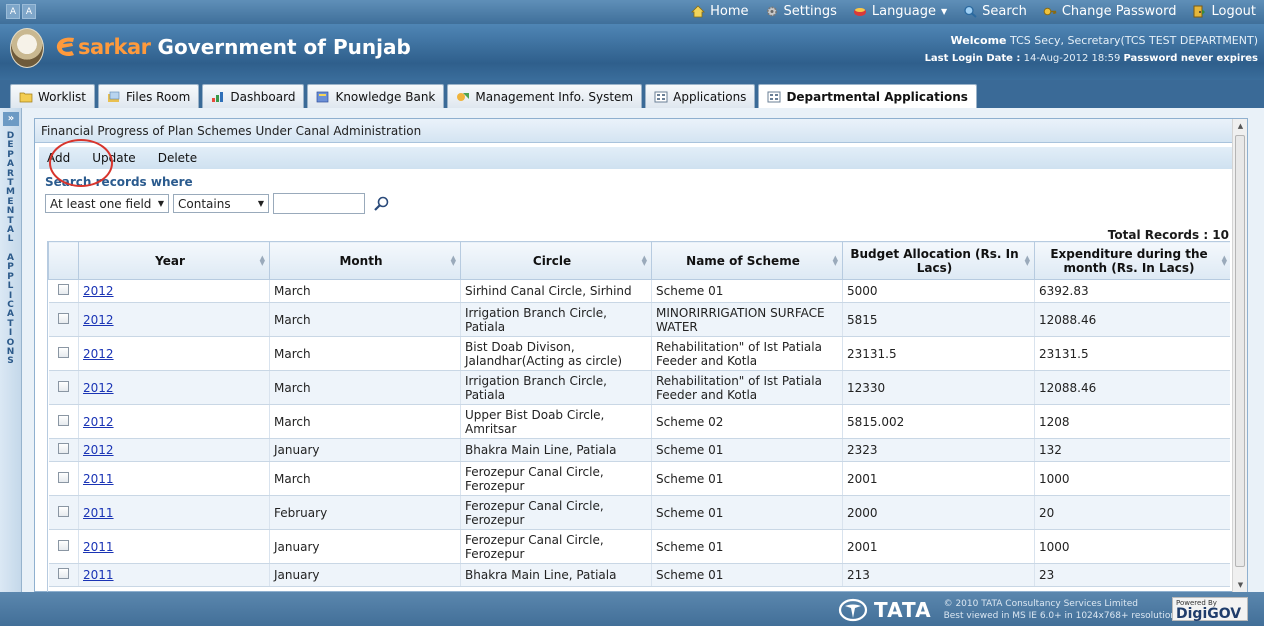  Describe the element at coordinates (1240, 585) in the screenshot. I see `scroll-down-icon: ▼` at that location.